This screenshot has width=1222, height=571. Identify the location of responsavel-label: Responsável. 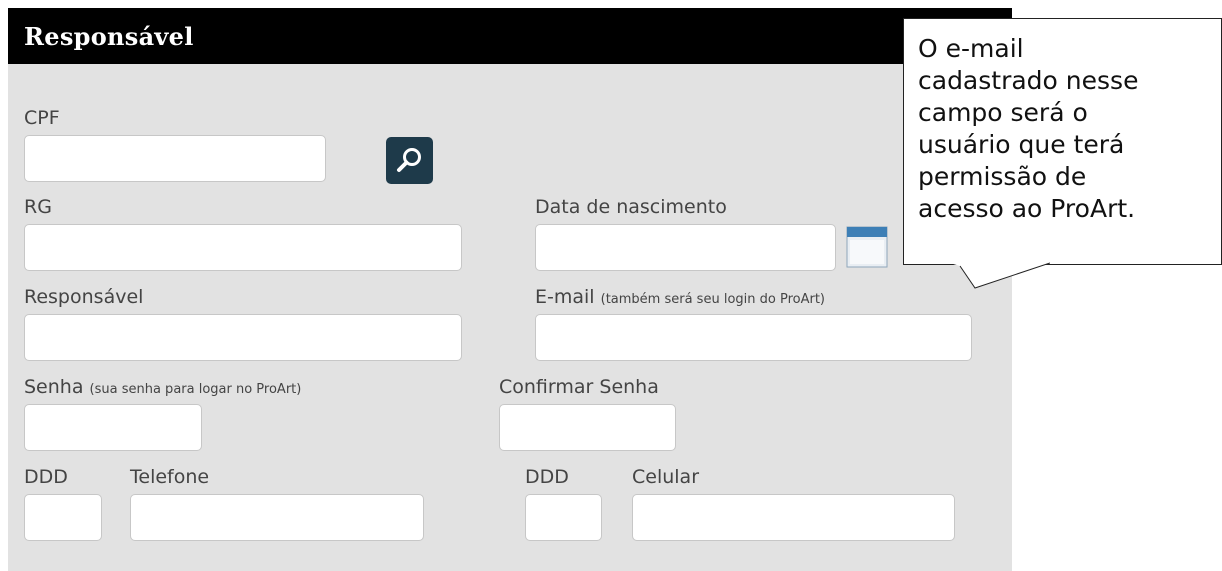
(84, 297).